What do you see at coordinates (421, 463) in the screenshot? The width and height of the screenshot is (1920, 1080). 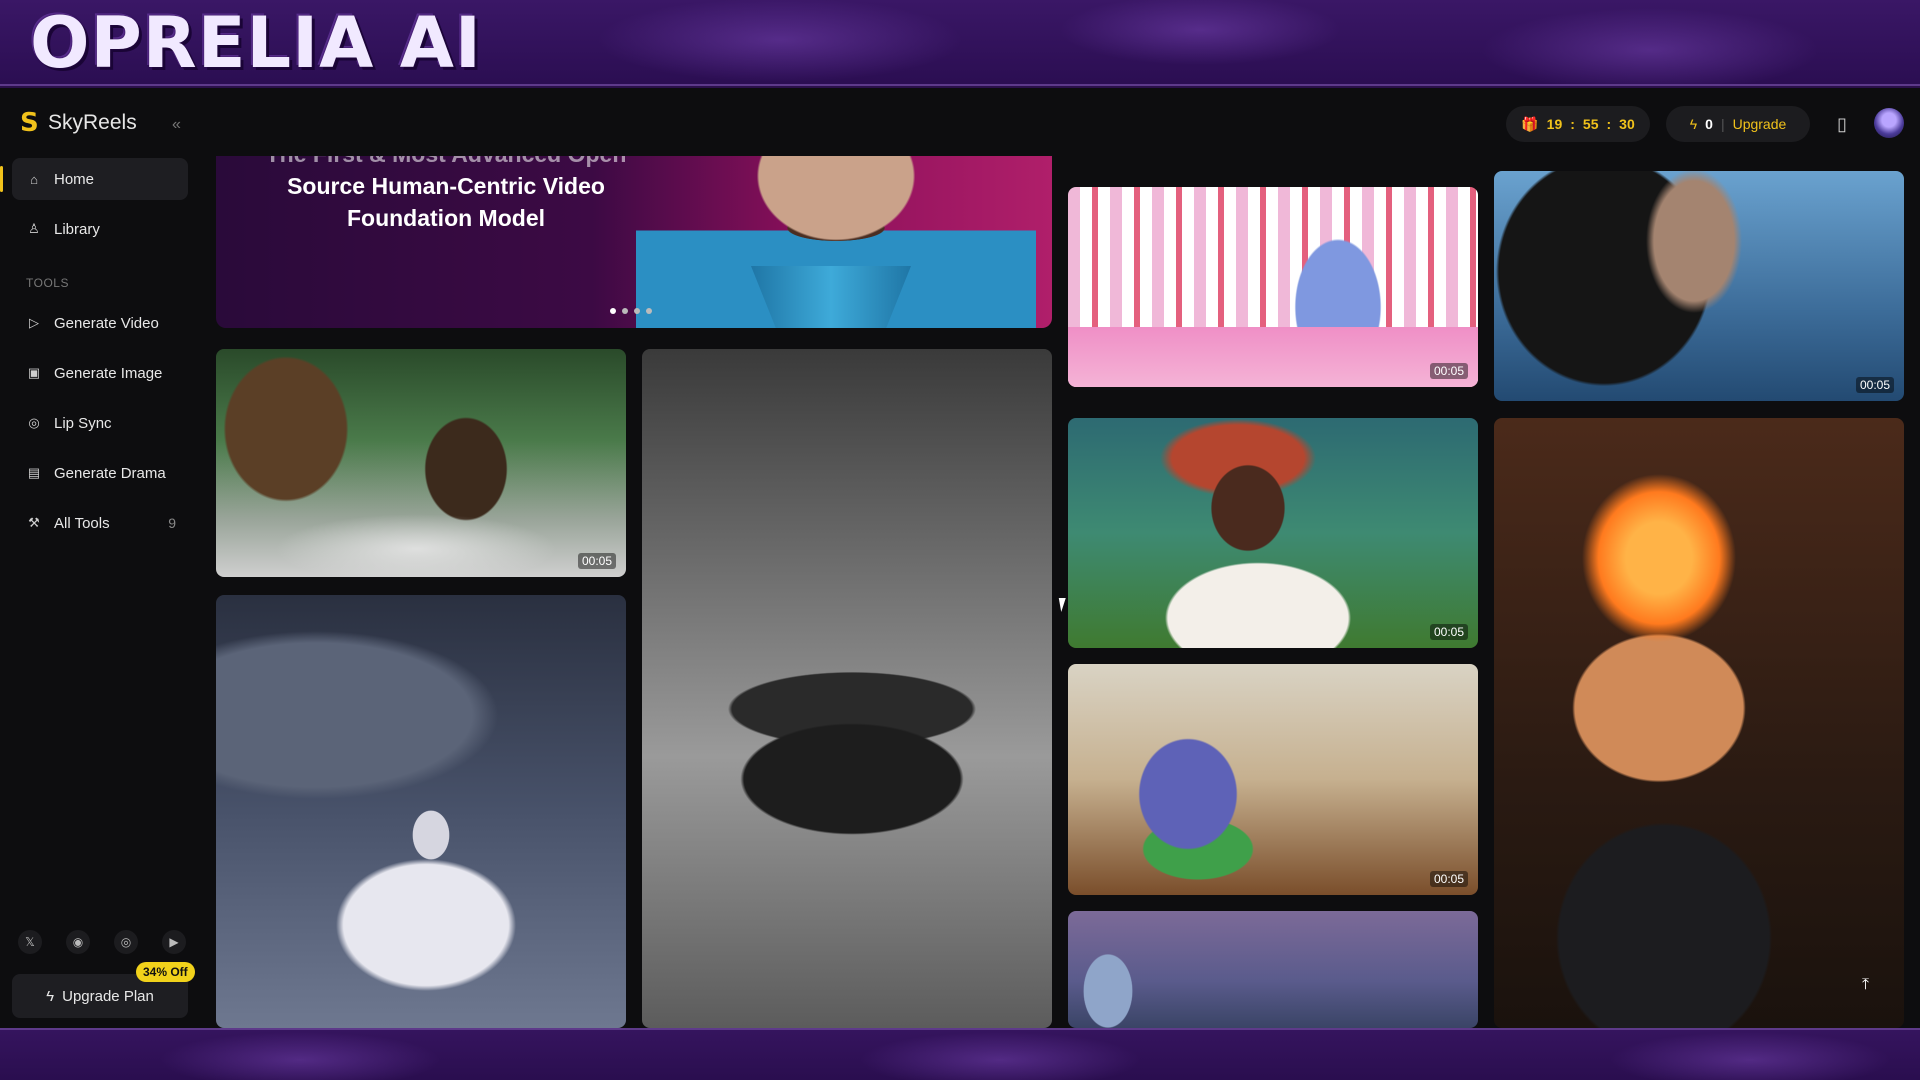 I see `treehouse-video: 00:05` at bounding box center [421, 463].